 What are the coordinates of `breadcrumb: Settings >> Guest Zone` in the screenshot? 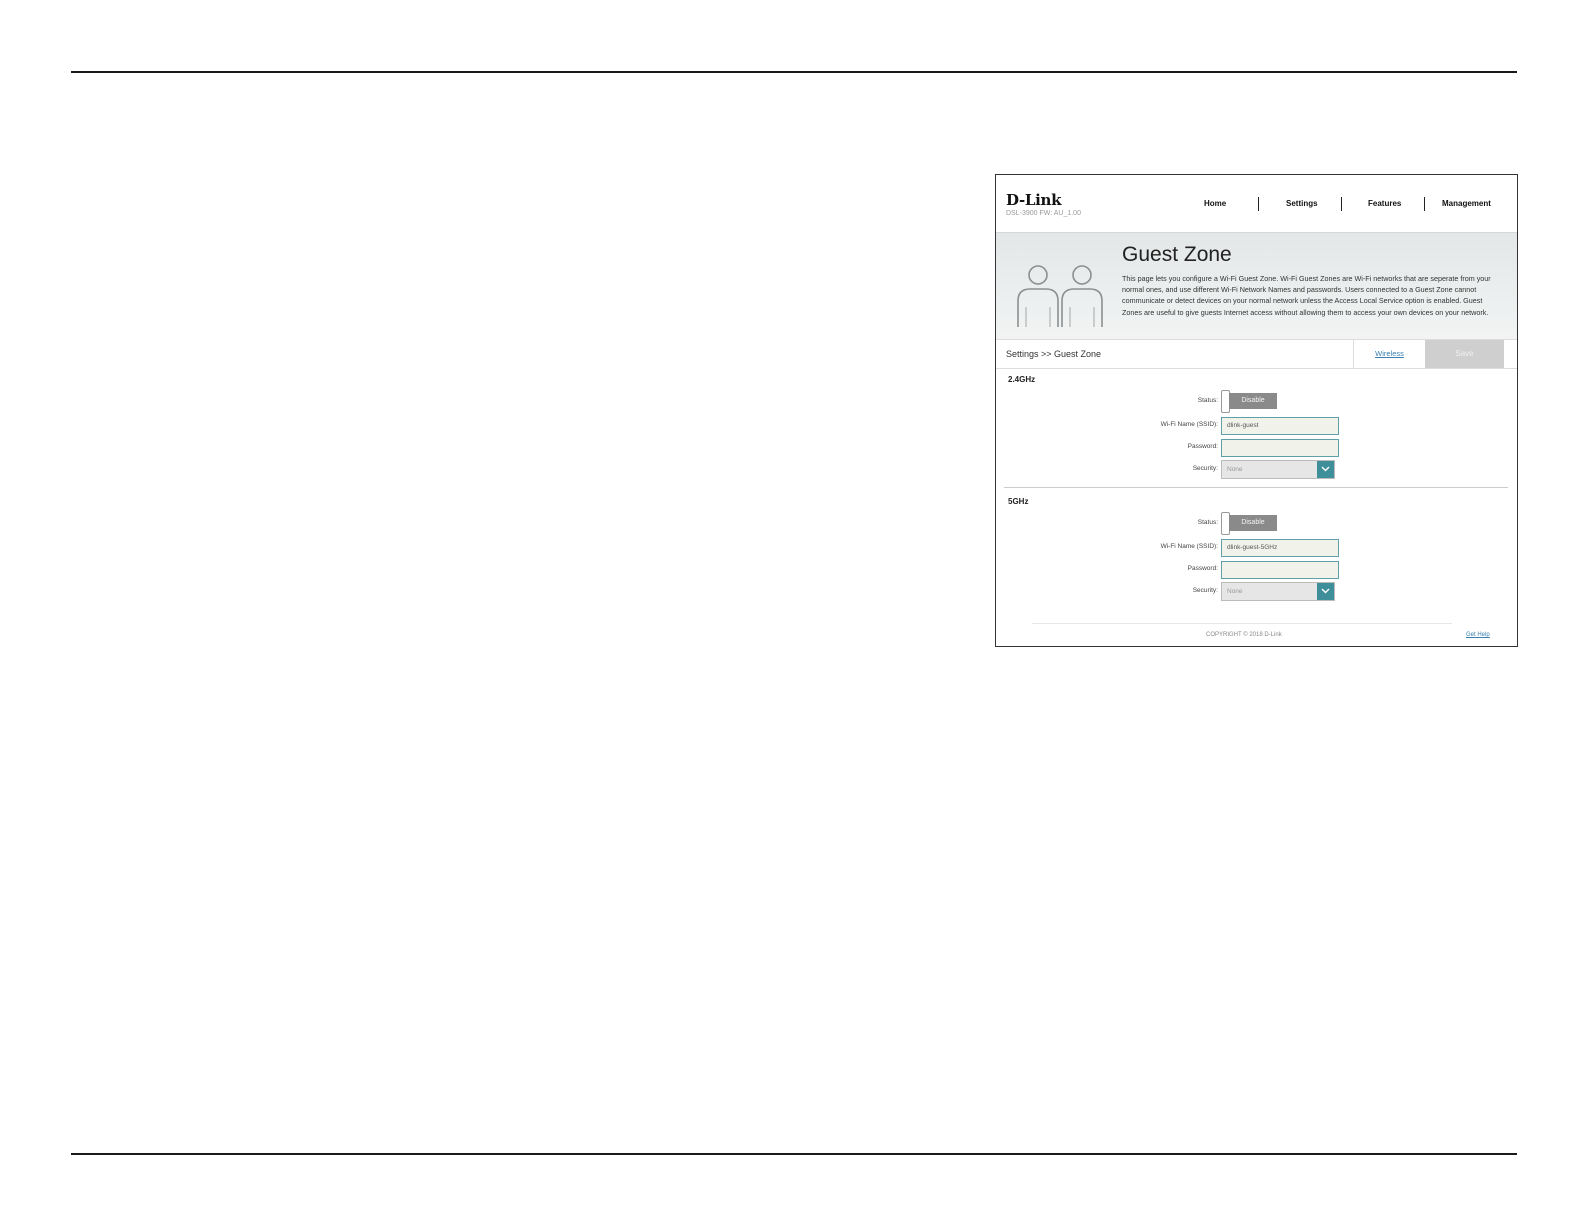 It's located at (1054, 354).